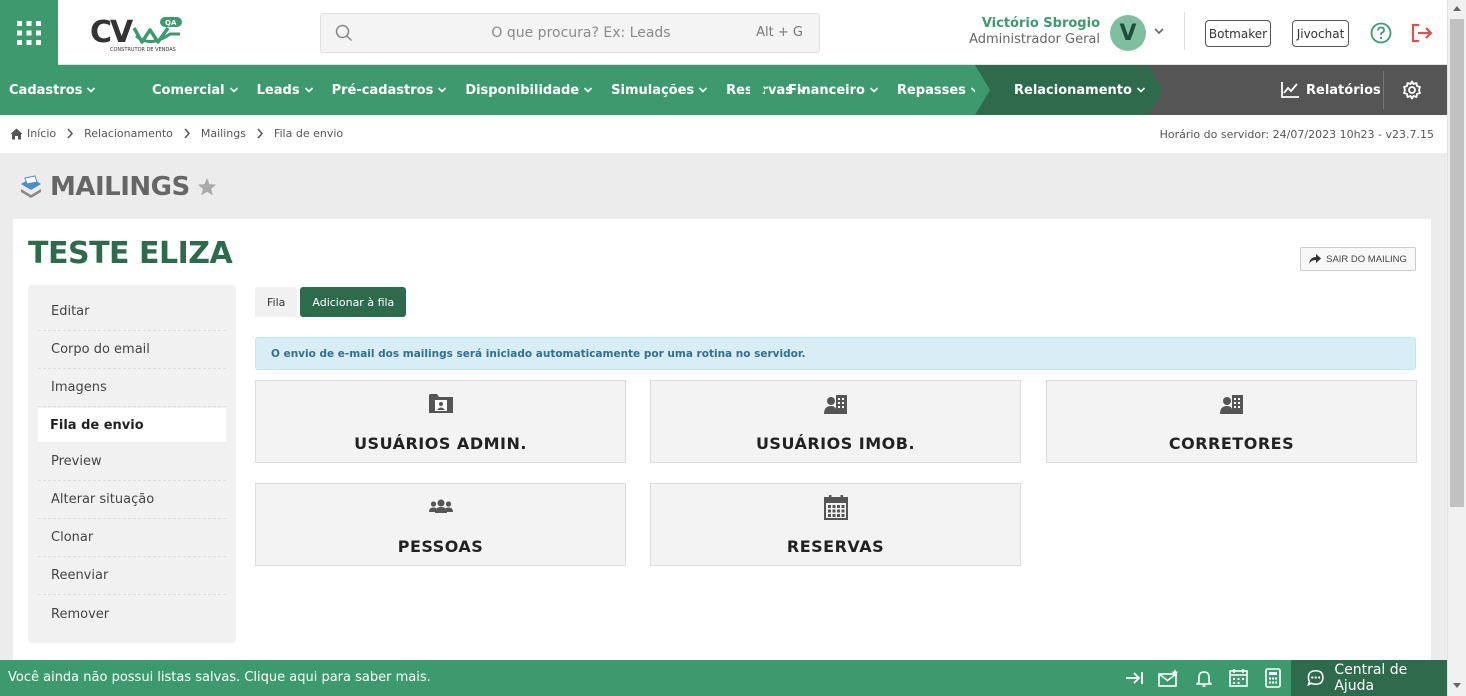  I want to click on page-scrollbar, so click(1456, 348).